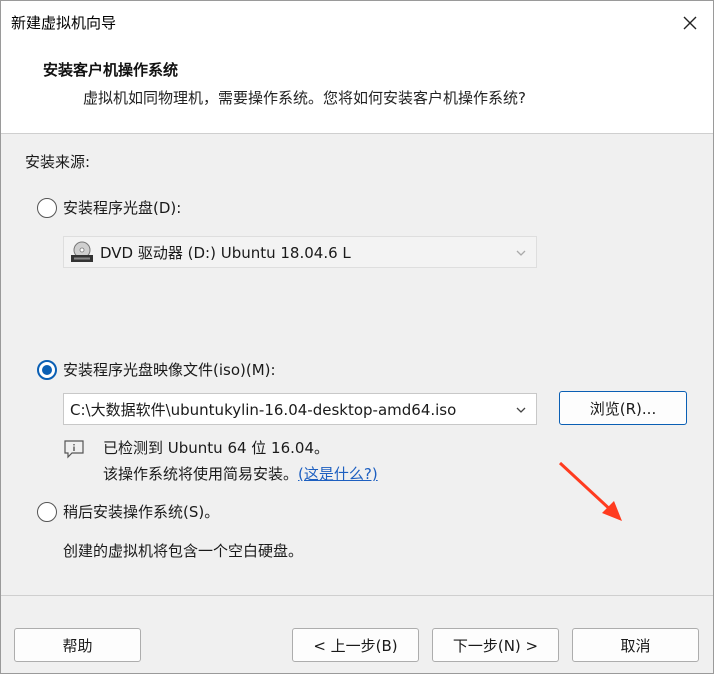 The width and height of the screenshot is (714, 674). What do you see at coordinates (77, 645) in the screenshot?
I see `help-button: 帮助` at bounding box center [77, 645].